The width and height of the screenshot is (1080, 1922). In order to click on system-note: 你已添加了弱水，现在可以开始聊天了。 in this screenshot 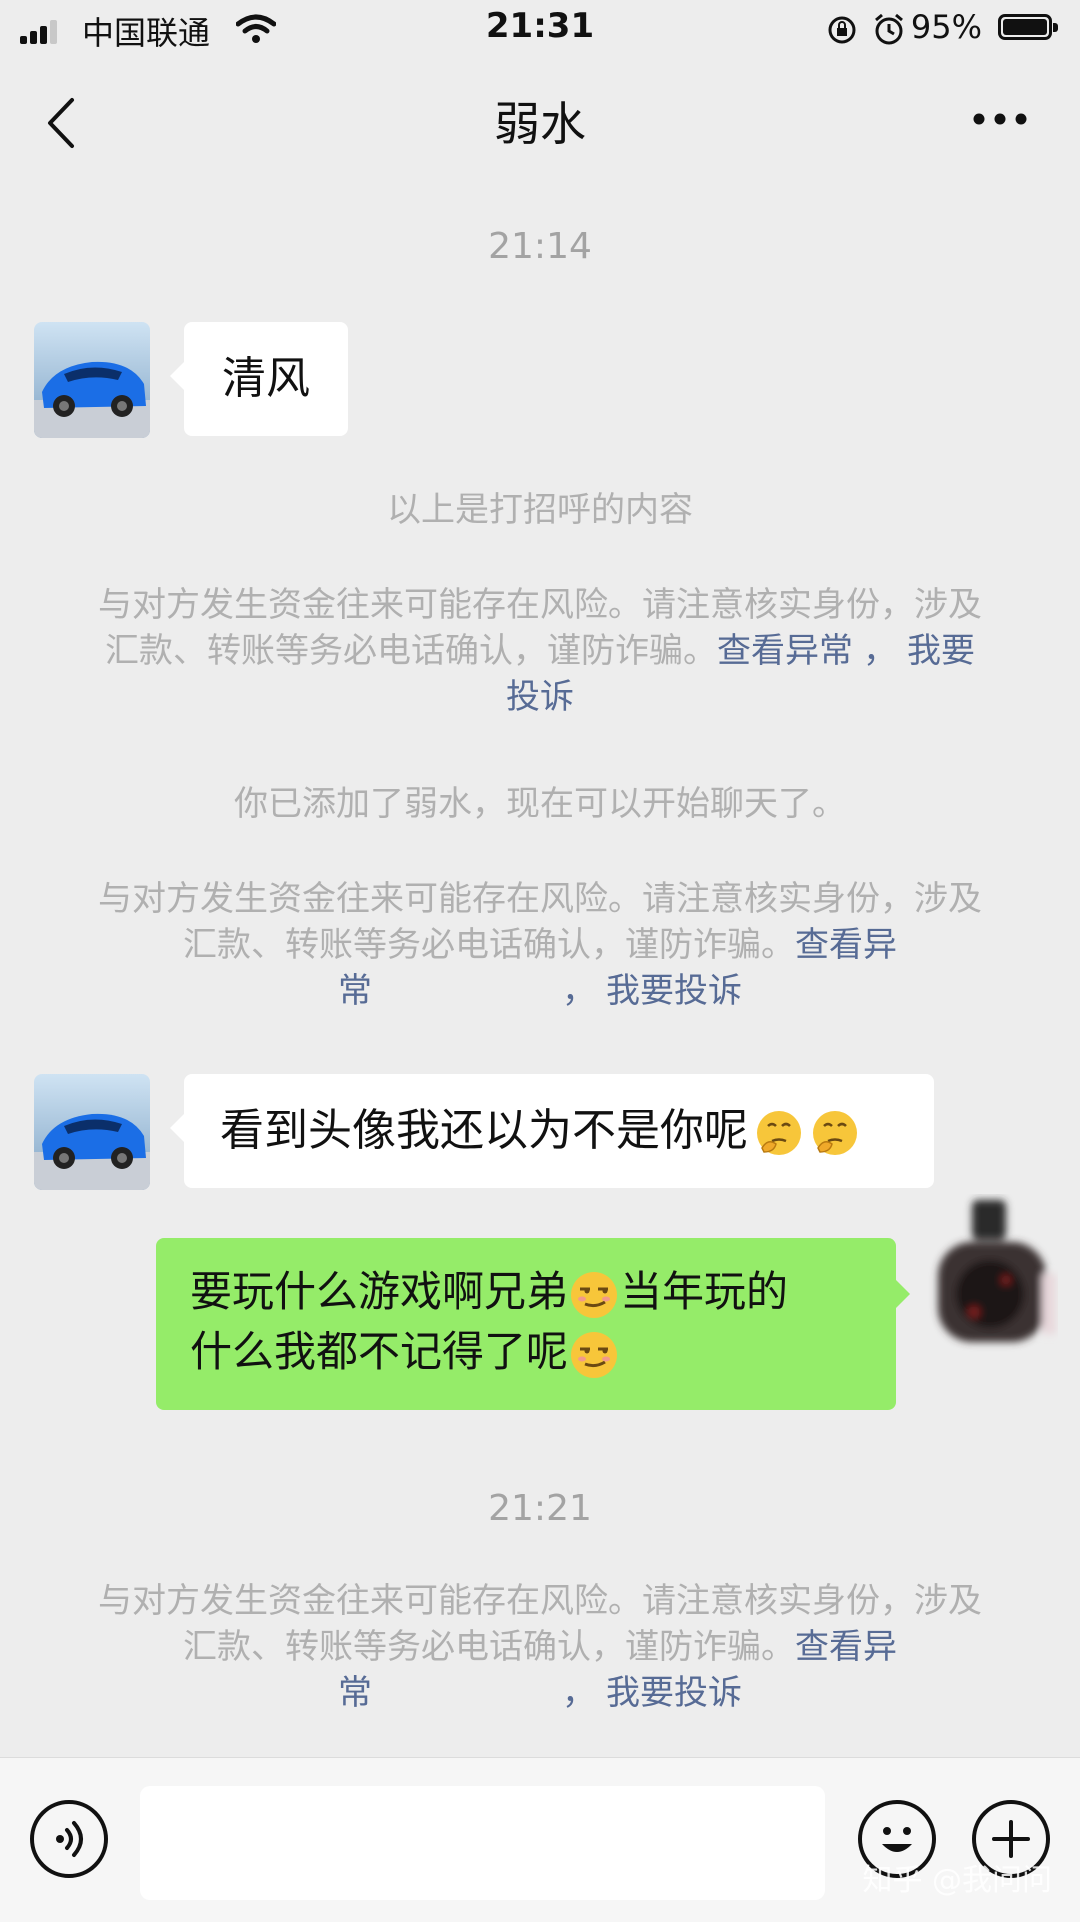, I will do `click(540, 804)`.